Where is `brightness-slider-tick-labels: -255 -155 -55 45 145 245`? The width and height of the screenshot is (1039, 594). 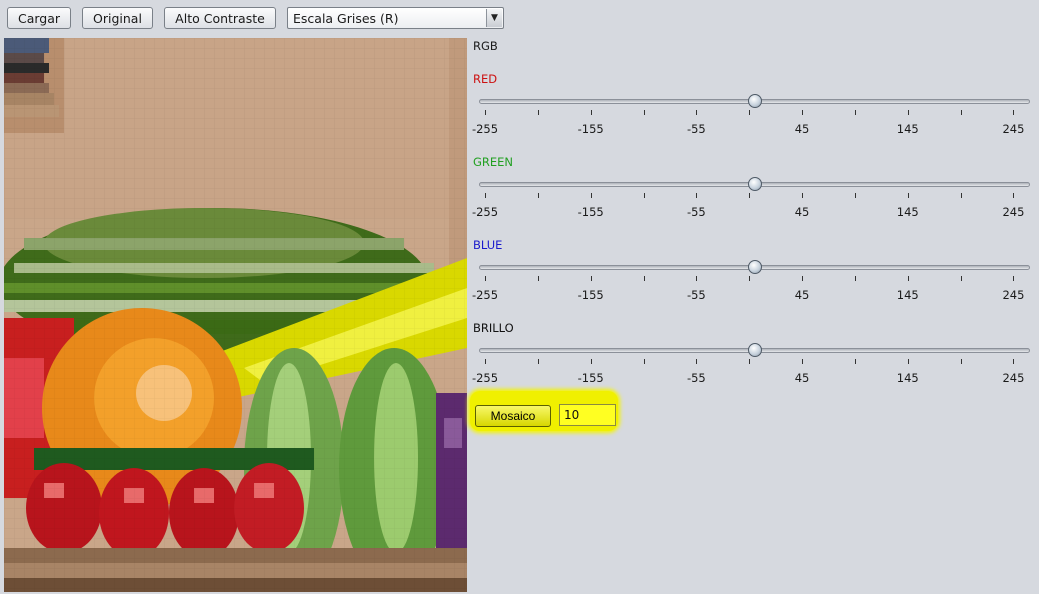 brightness-slider-tick-labels: -255 -155 -55 45 145 245 is located at coordinates (754, 378).